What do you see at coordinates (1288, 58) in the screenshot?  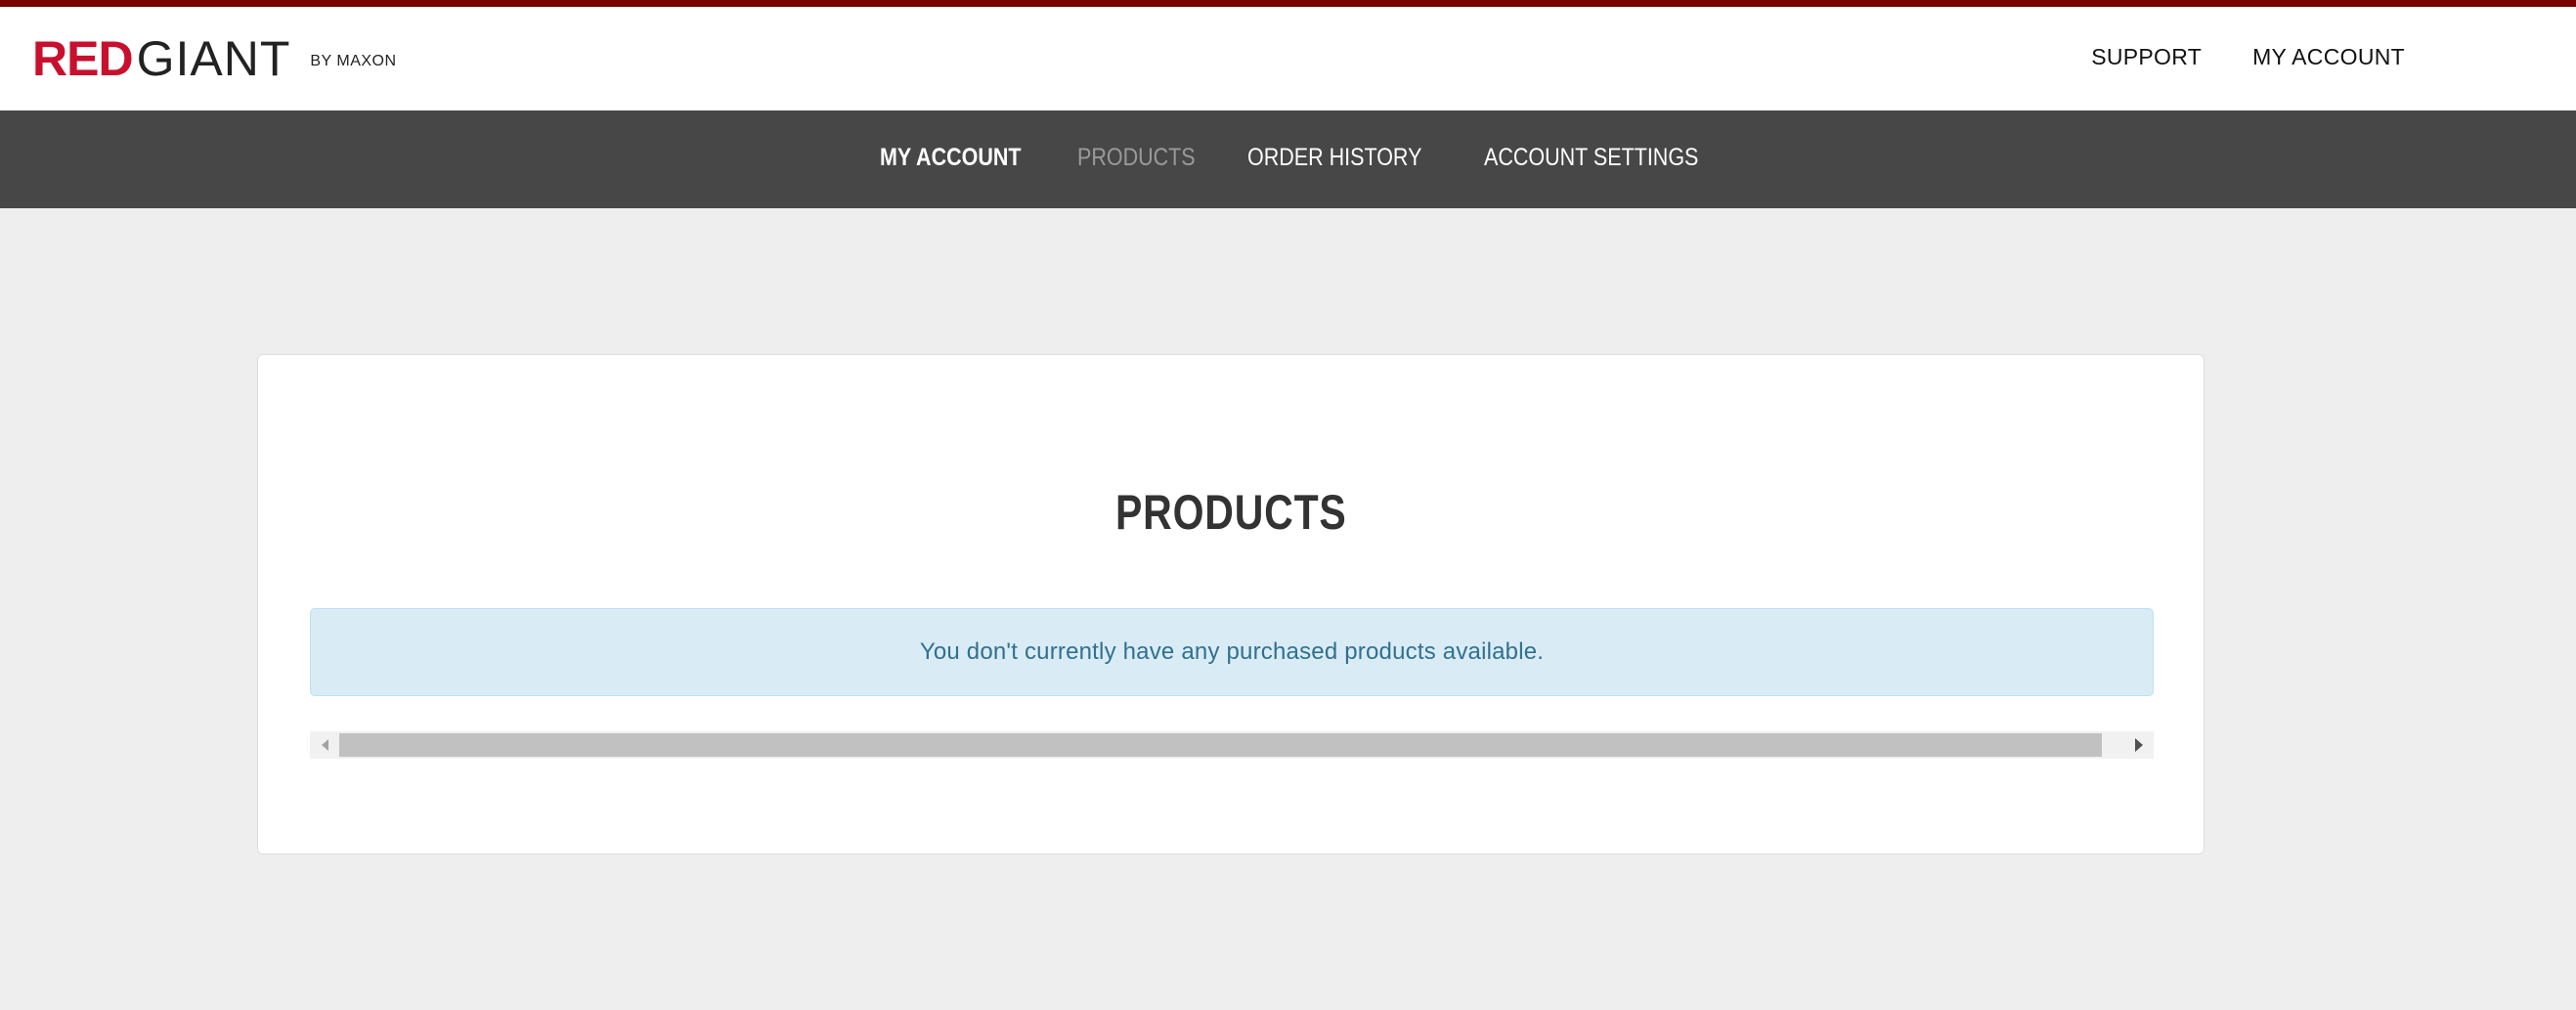 I see `site-header: RED GIANT BY MAXON SUPPORT MY ACCOUNT` at bounding box center [1288, 58].